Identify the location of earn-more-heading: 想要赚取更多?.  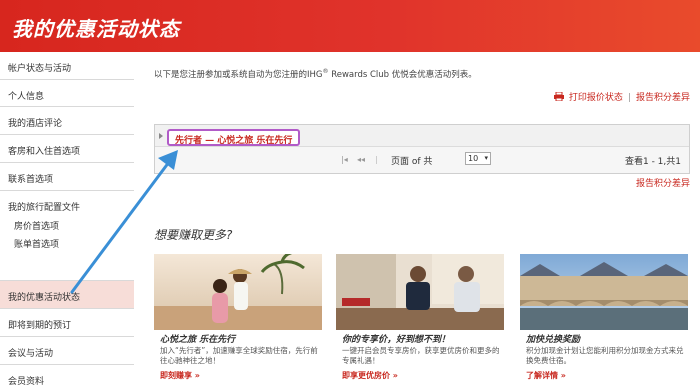
(193, 235).